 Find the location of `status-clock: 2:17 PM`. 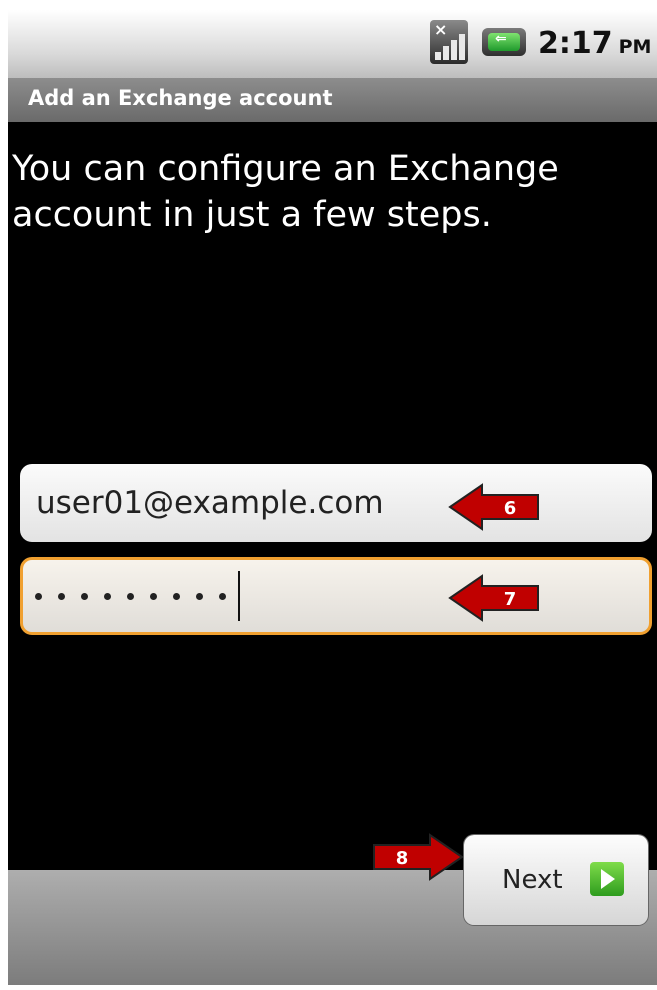

status-clock: 2:17 PM is located at coordinates (594, 44).